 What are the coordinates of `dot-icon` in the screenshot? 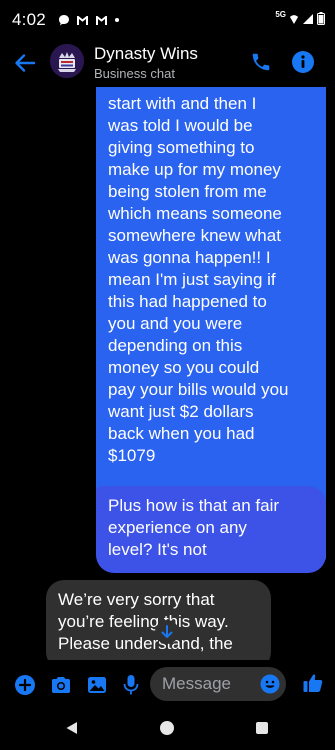 It's located at (117, 20).